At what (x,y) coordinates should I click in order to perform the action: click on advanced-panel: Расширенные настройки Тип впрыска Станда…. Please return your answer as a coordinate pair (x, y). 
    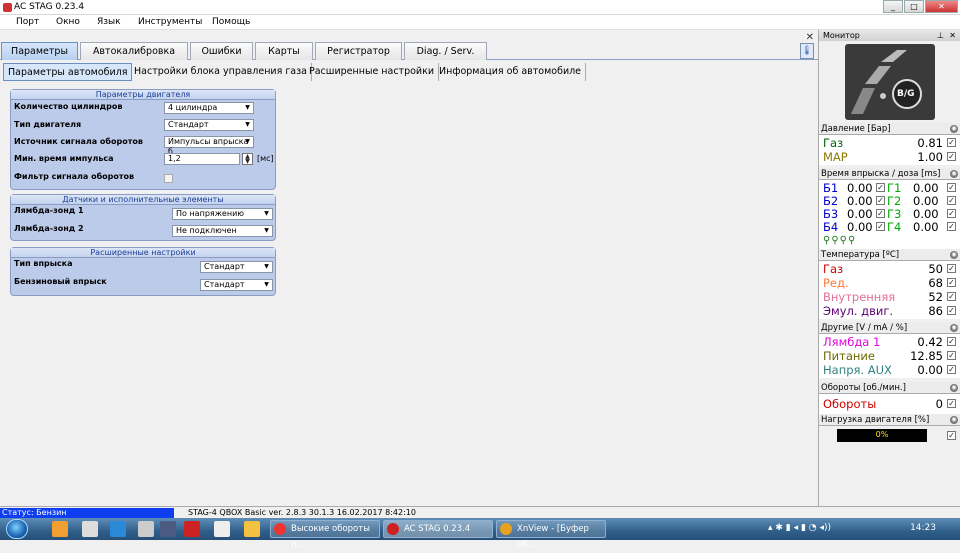
    Looking at the image, I should click on (143, 271).